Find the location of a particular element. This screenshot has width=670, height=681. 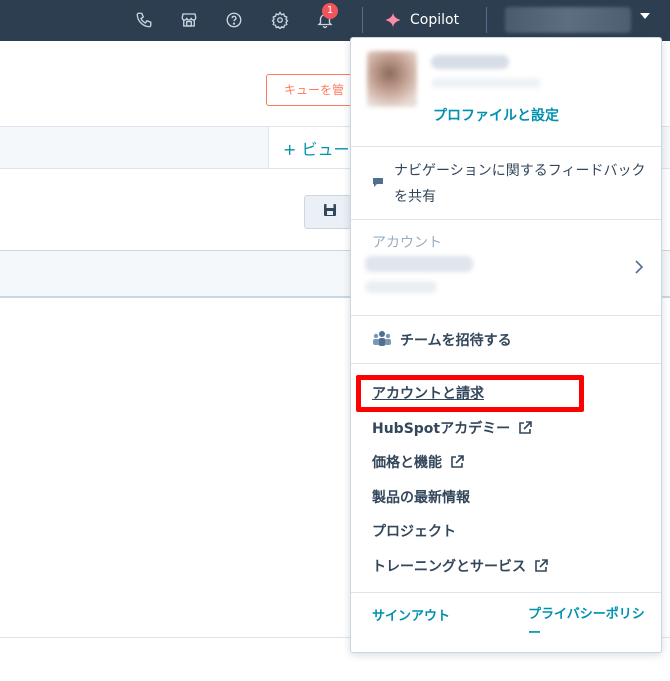

account-section-label: アカウント is located at coordinates (407, 243).